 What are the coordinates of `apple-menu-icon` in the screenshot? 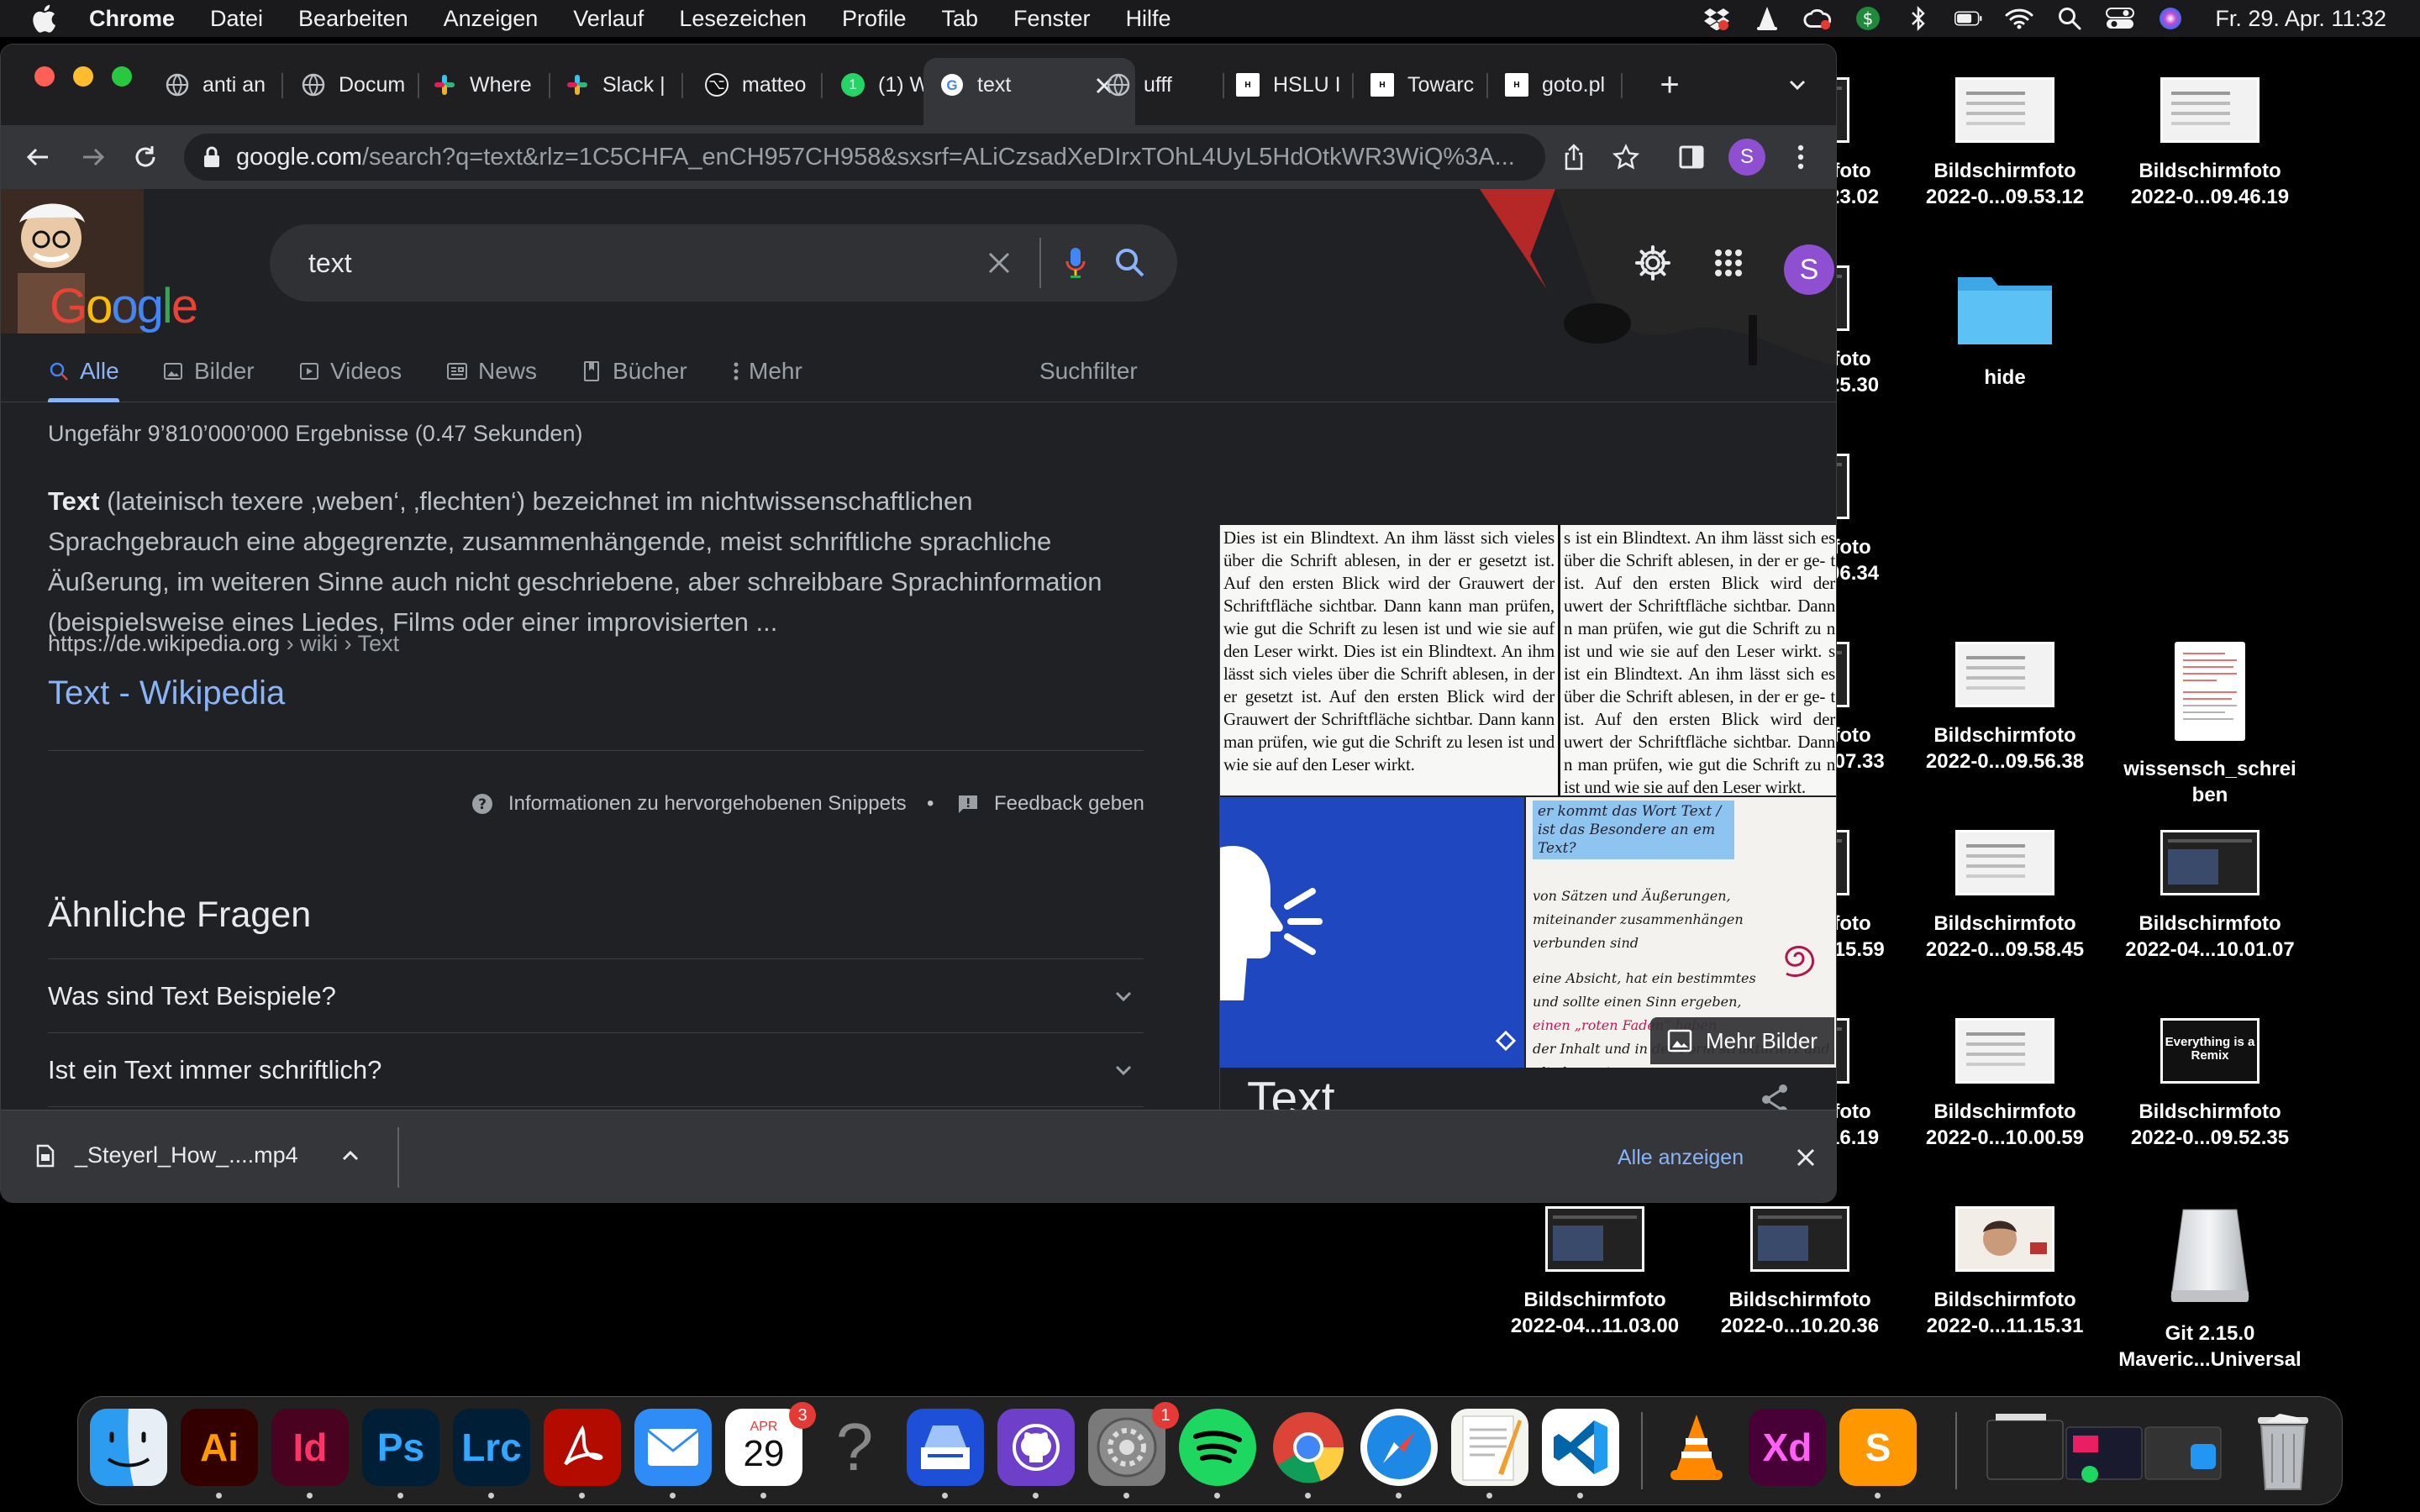 It's located at (44, 18).